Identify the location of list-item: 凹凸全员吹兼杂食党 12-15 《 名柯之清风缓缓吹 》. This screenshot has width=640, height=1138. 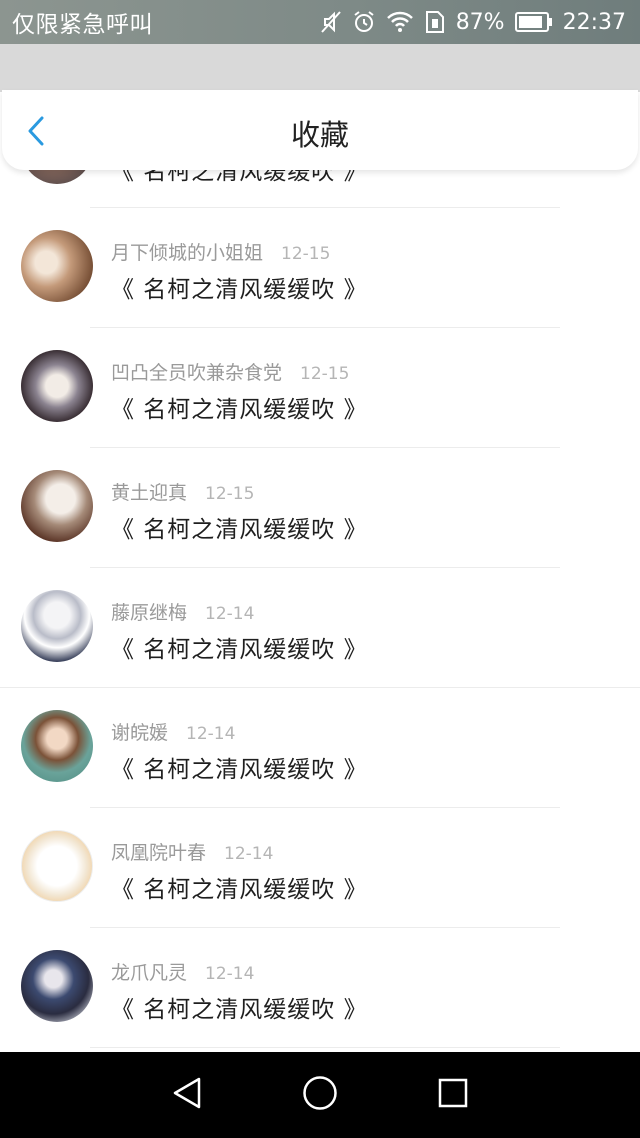
(320, 388).